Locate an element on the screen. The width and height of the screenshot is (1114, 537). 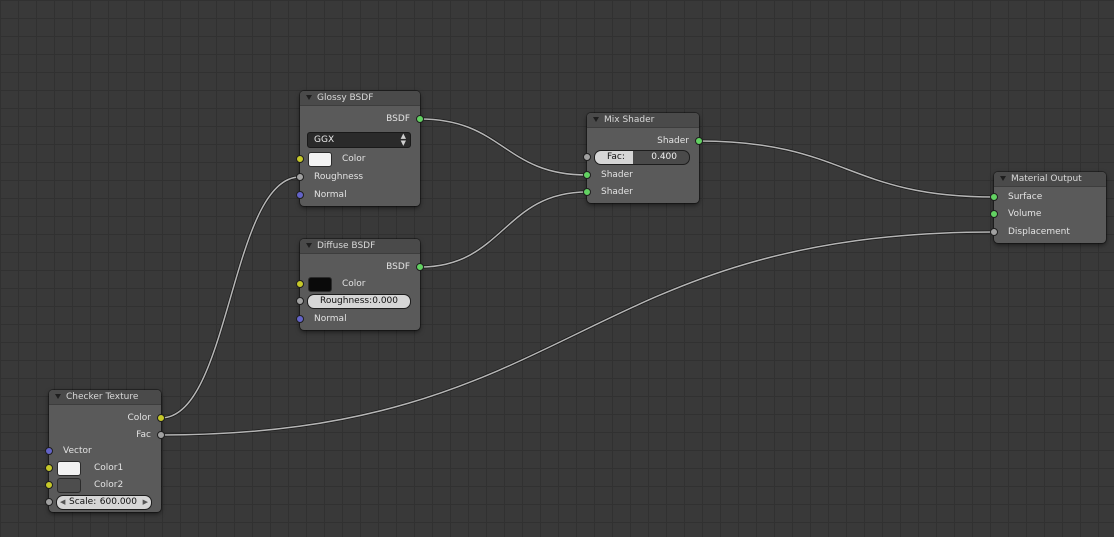
normal-label: Normal is located at coordinates (330, 195).